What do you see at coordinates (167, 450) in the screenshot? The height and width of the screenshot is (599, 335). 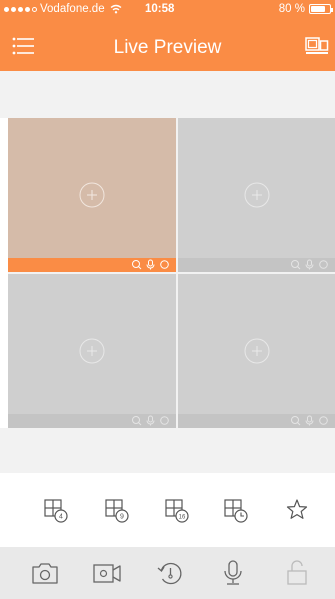 I see `bottom-spacer` at bounding box center [167, 450].